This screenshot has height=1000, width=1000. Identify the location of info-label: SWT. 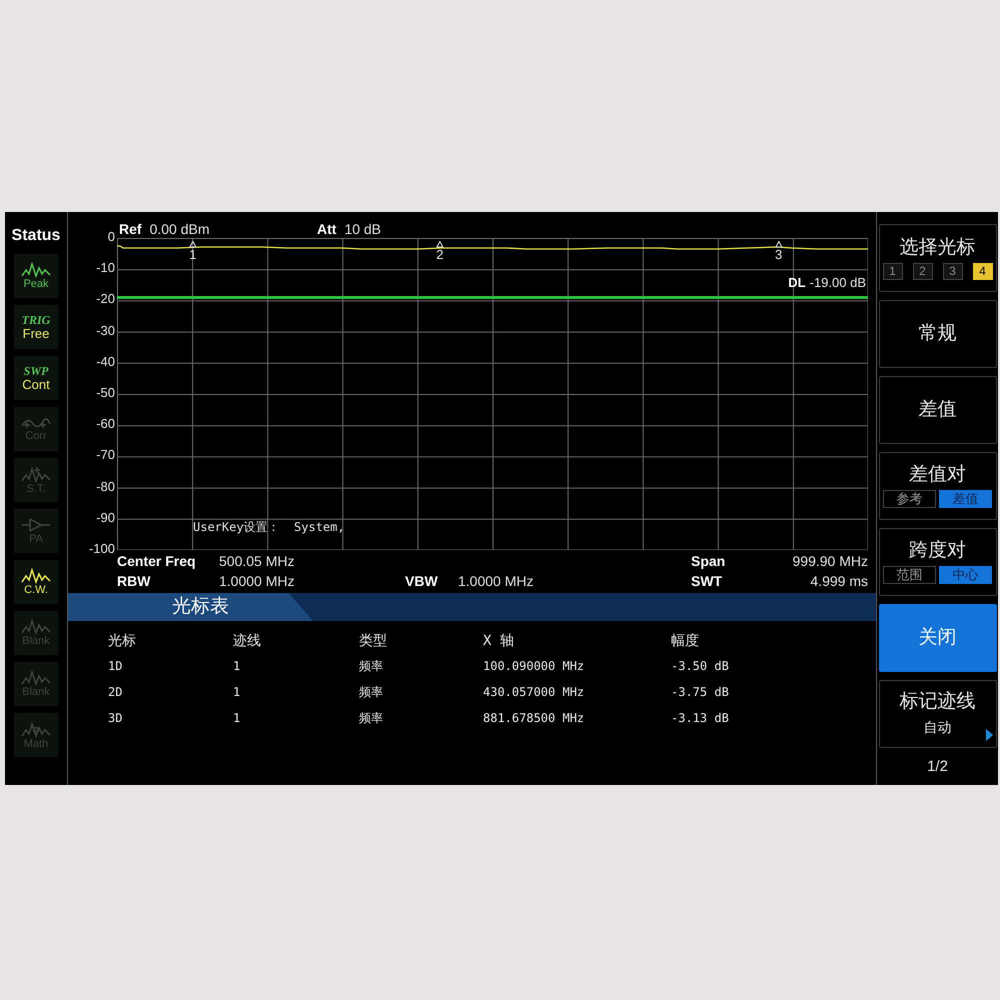
(707, 581).